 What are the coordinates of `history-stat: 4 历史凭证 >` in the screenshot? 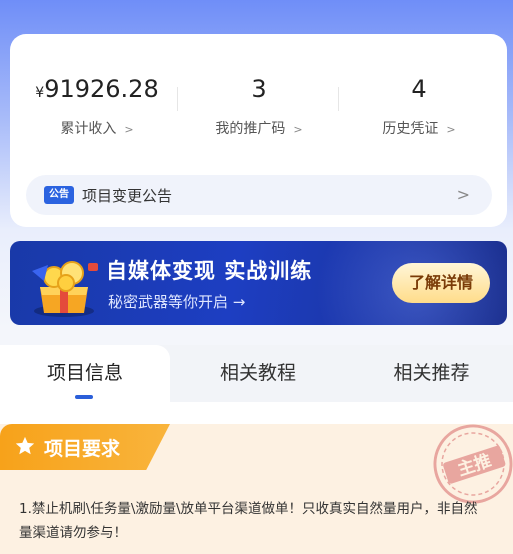 It's located at (419, 106).